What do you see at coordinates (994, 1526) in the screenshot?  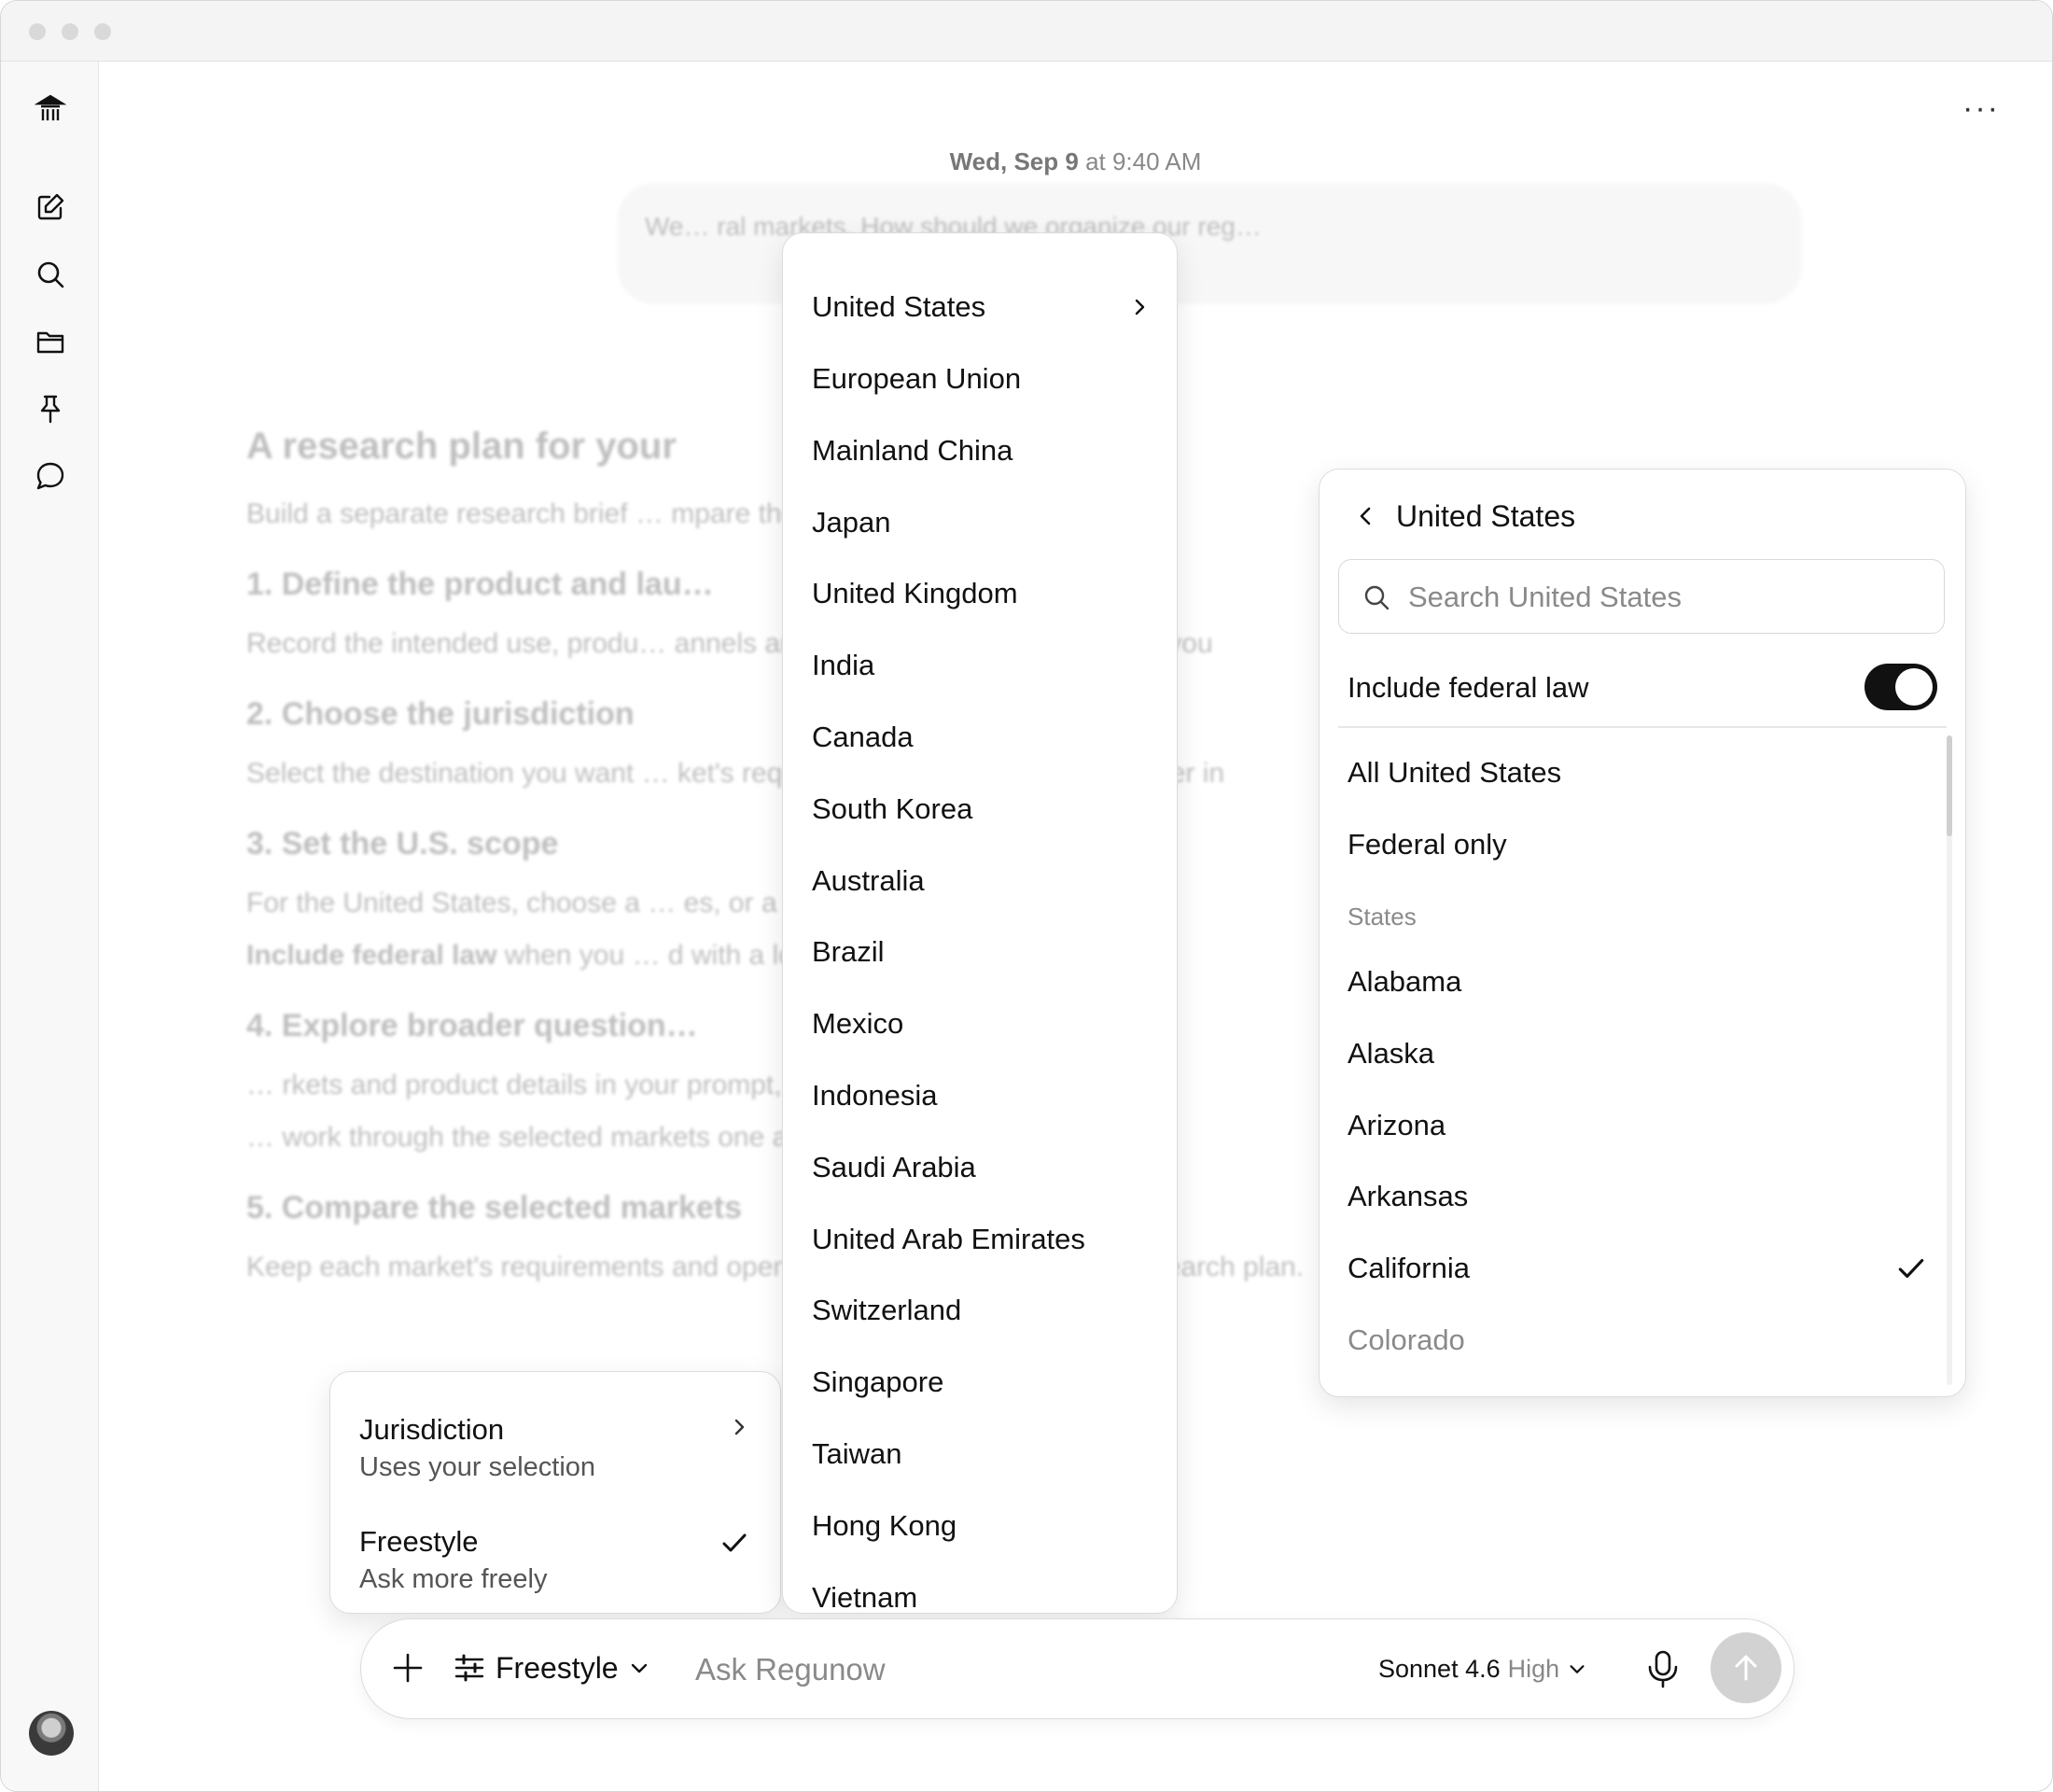 I see `country-item: Hong Kong` at bounding box center [994, 1526].